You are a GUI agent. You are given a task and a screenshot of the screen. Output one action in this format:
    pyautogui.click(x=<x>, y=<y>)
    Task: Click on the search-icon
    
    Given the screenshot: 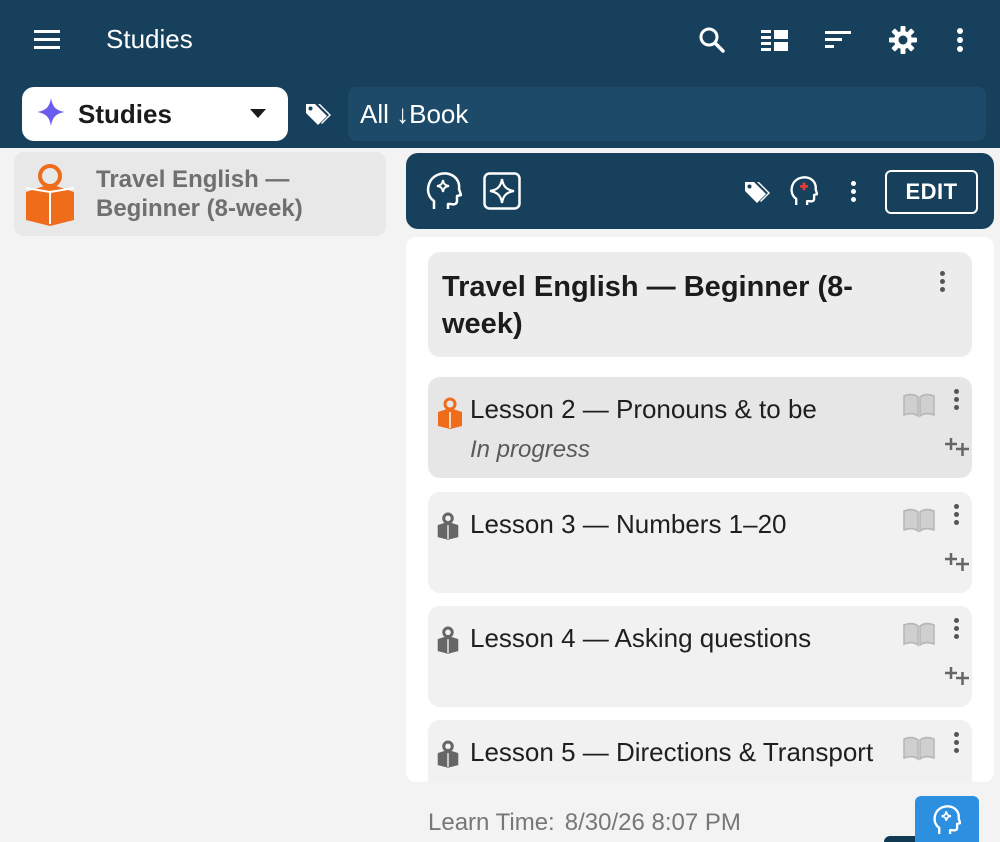 What is the action you would take?
    pyautogui.click(x=712, y=40)
    